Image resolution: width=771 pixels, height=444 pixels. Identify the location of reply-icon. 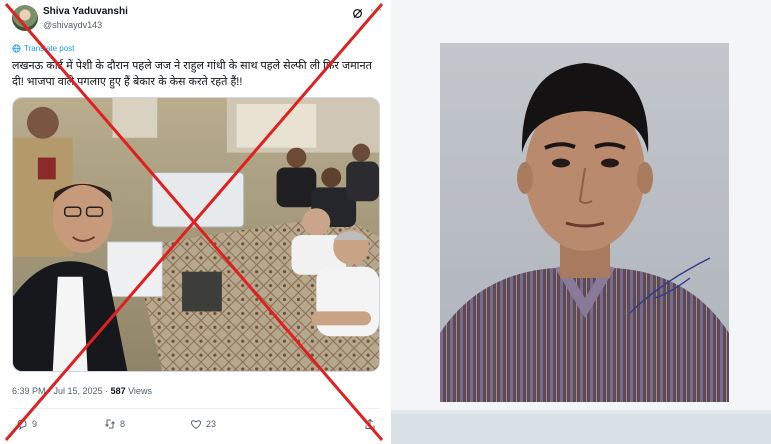
(22, 424).